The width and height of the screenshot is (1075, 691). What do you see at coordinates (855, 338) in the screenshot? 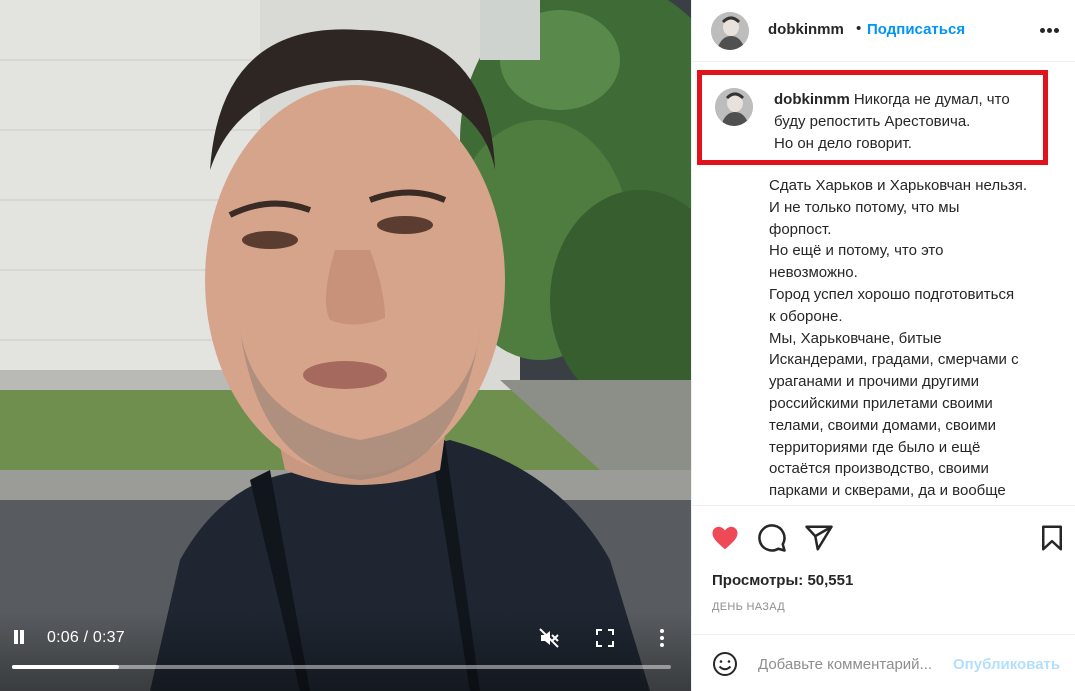
I see `caption-body-line: Мы, Харьковчане, битые` at bounding box center [855, 338].